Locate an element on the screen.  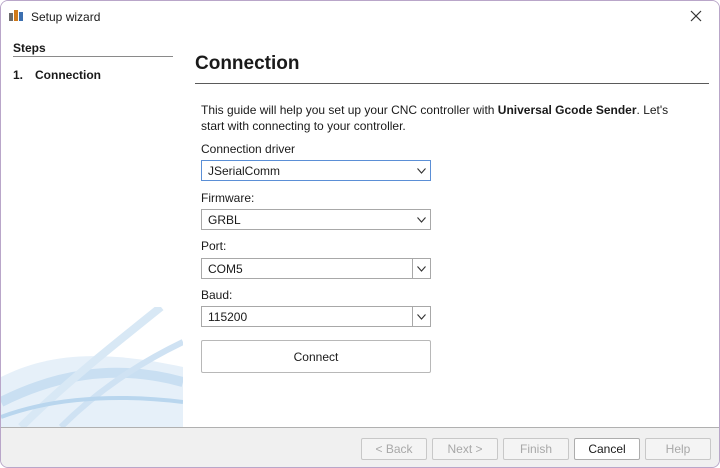
close-icon is located at coordinates (696, 16).